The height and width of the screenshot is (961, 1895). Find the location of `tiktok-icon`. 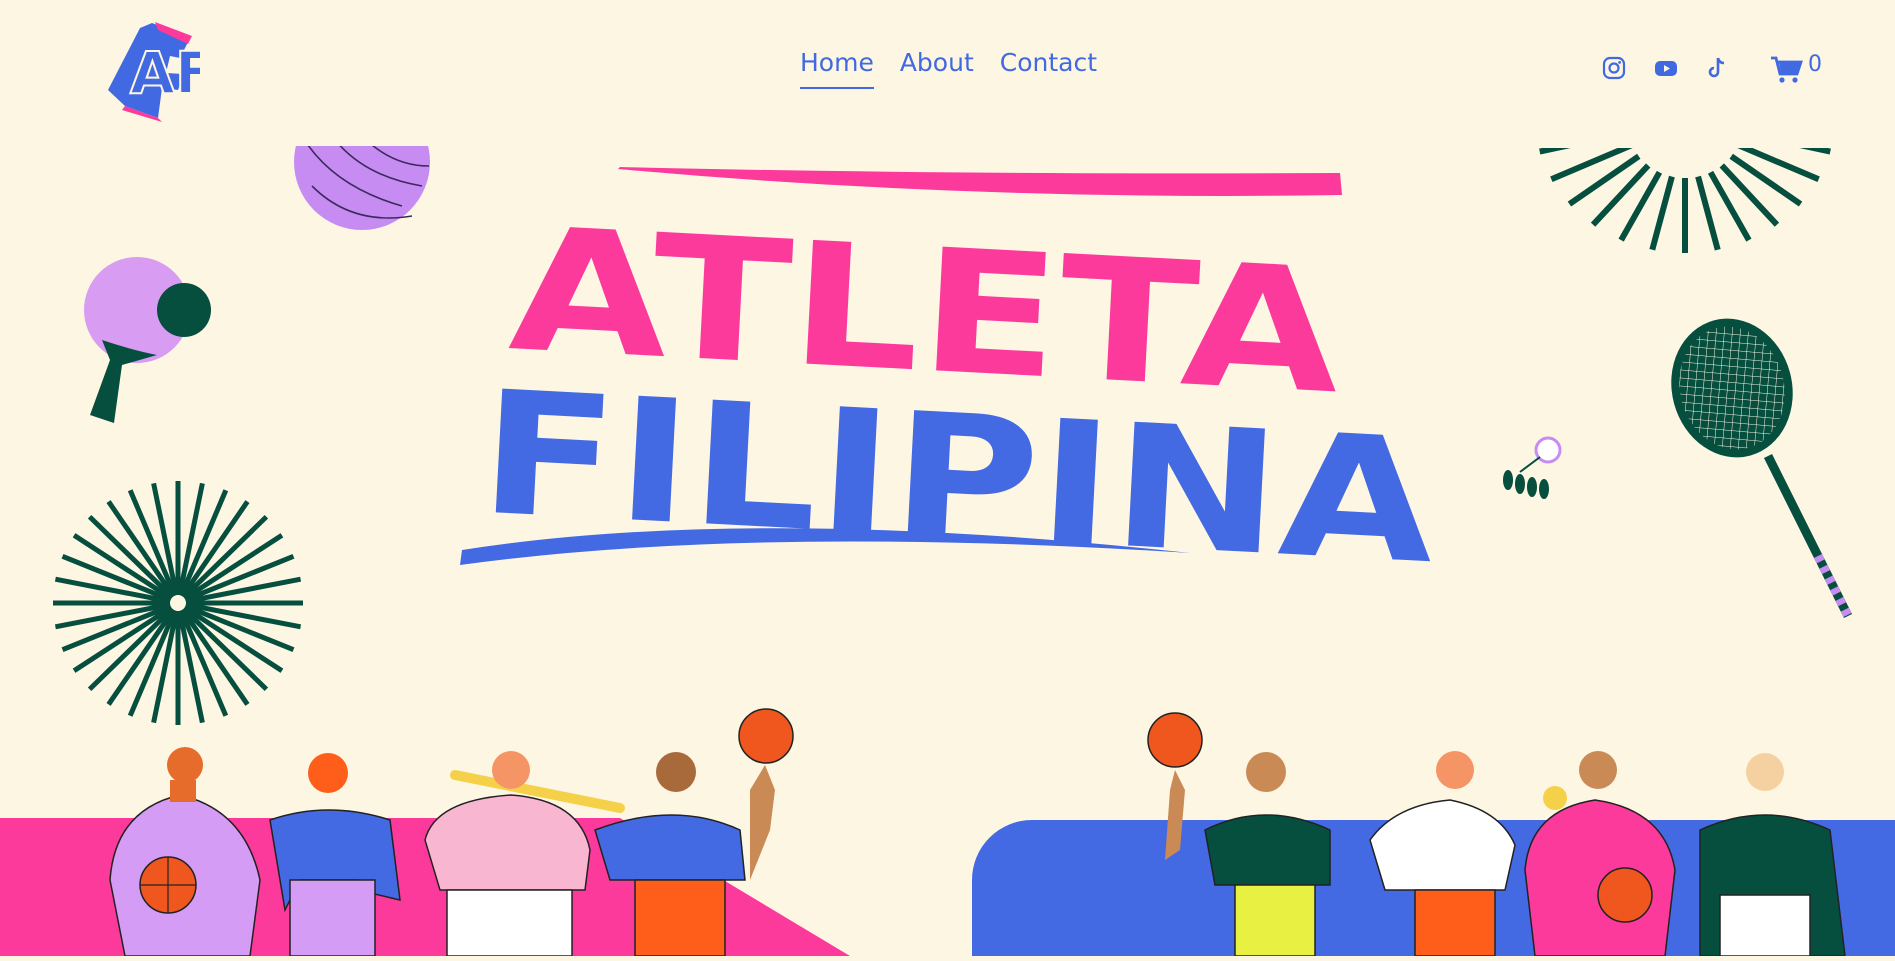

tiktok-icon is located at coordinates (1718, 69).